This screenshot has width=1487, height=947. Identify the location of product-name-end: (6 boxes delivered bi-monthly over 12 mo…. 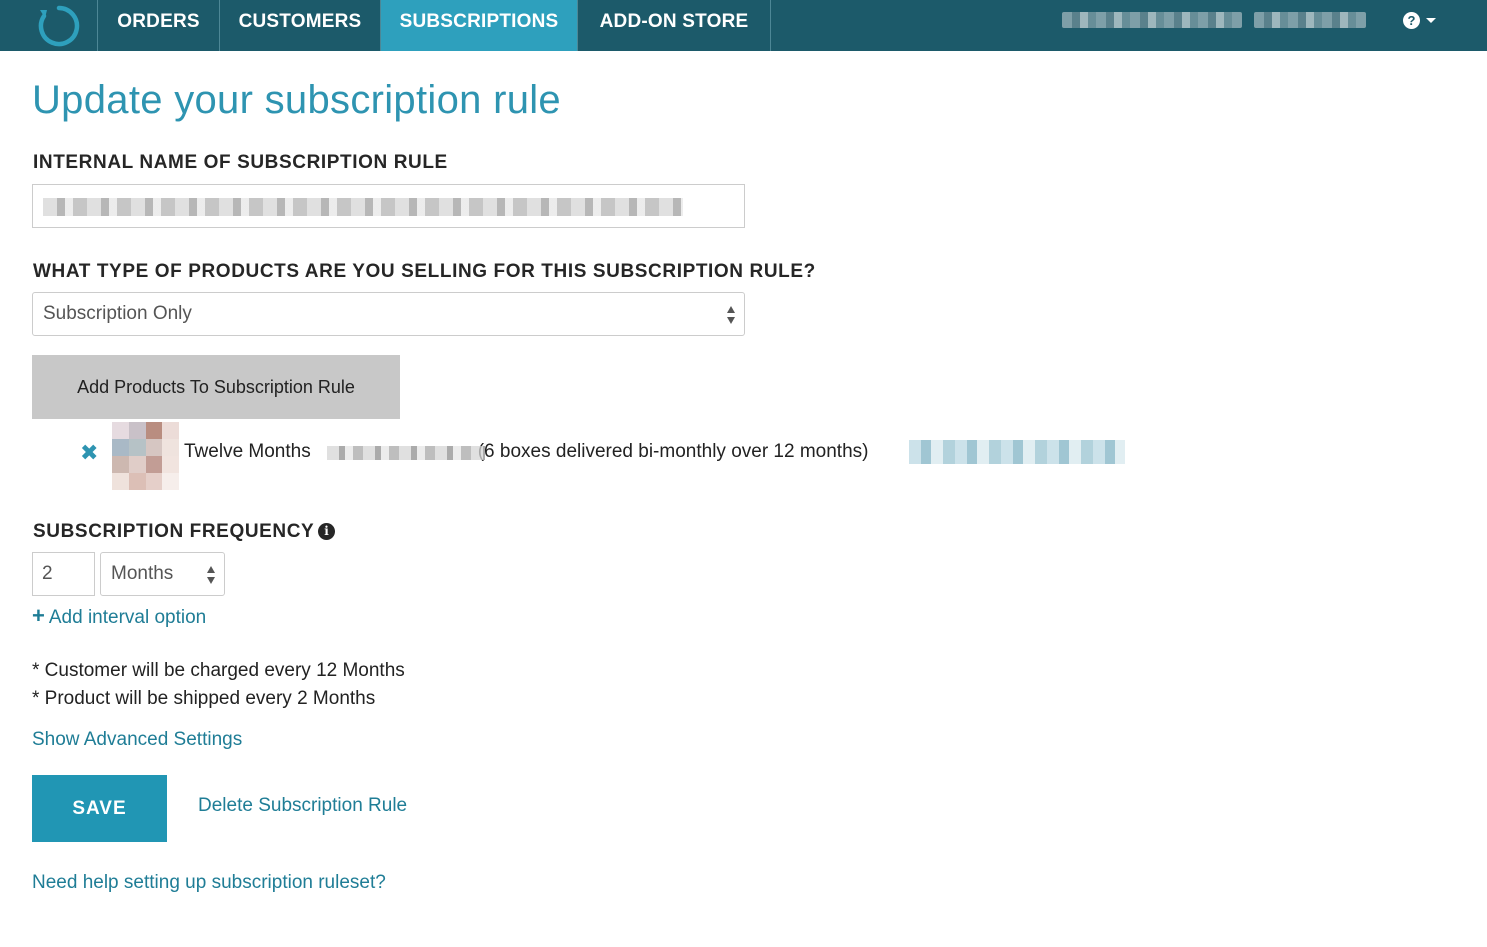
(673, 451).